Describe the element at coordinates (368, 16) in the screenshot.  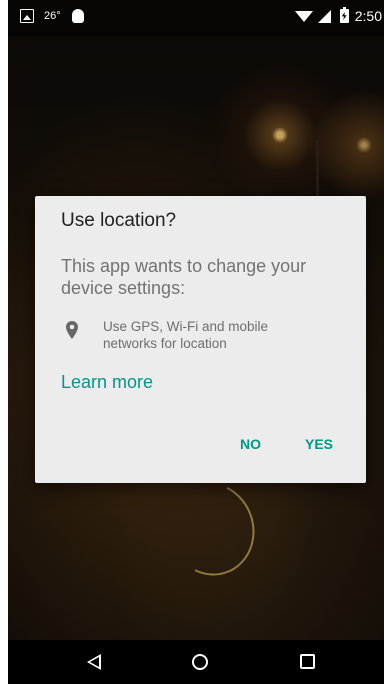
I see `clock-text: 2:50` at that location.